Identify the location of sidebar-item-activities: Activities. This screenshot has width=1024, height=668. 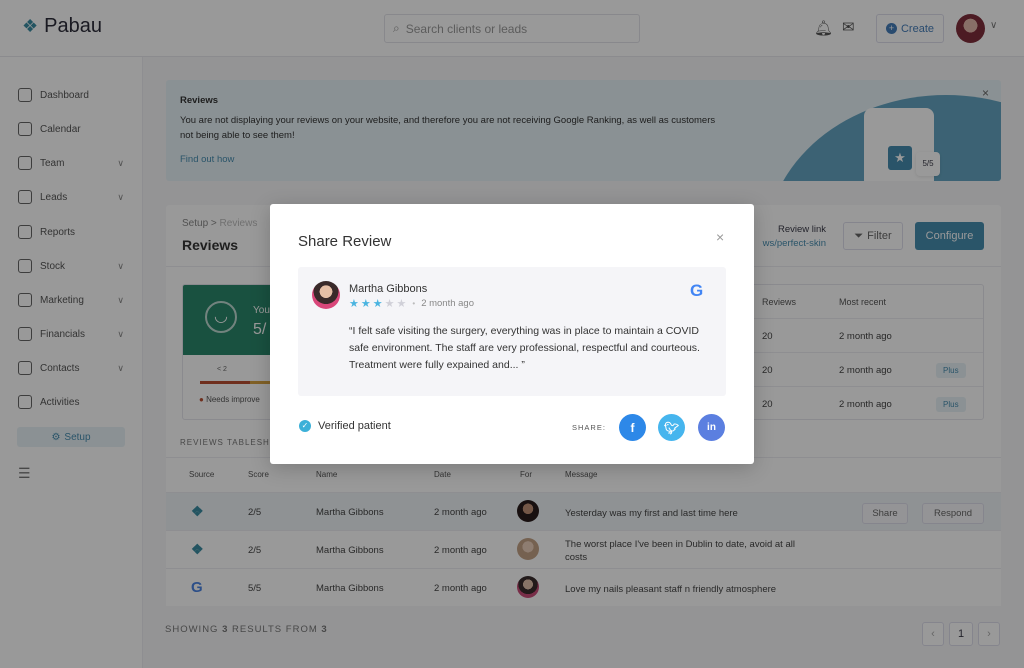
(73, 402).